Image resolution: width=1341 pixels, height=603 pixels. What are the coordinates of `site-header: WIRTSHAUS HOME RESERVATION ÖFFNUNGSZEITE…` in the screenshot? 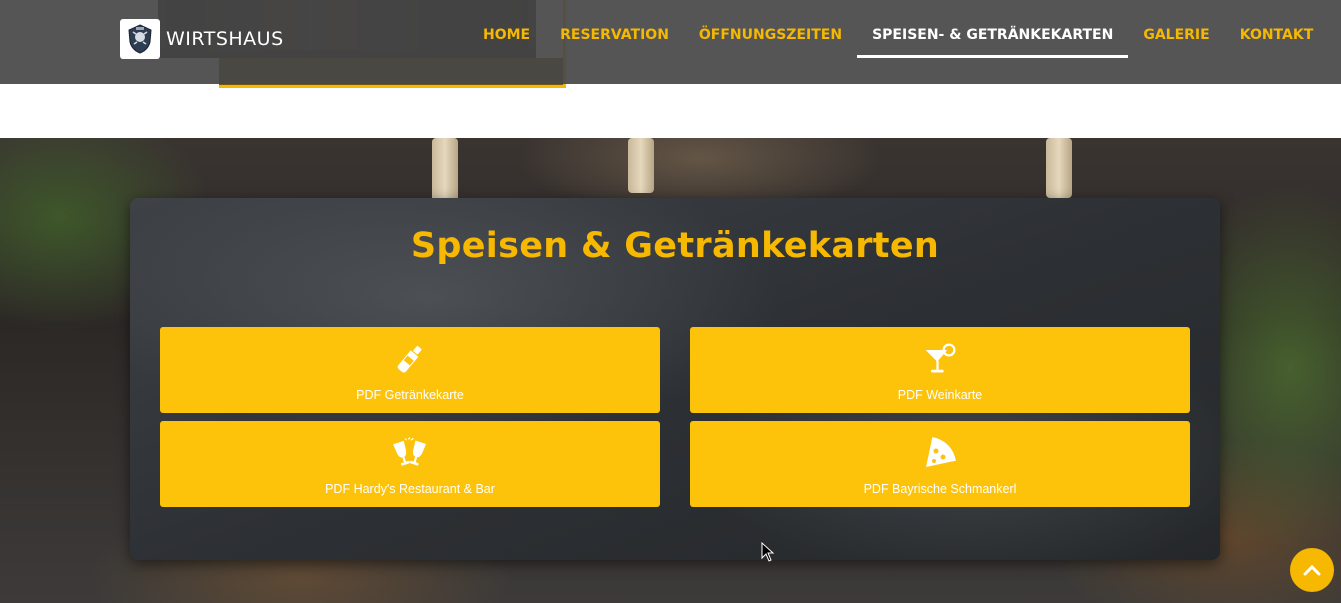 It's located at (670, 42).